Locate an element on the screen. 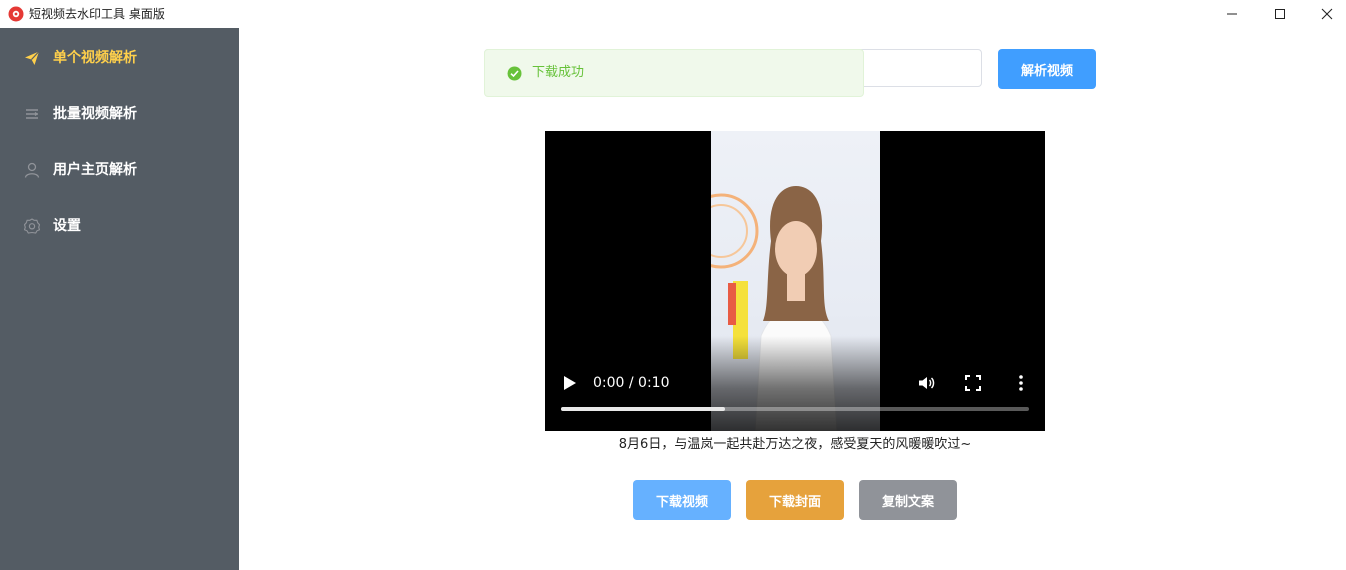 Image resolution: width=1346 pixels, height=570 pixels. volume-icon is located at coordinates (926, 383).